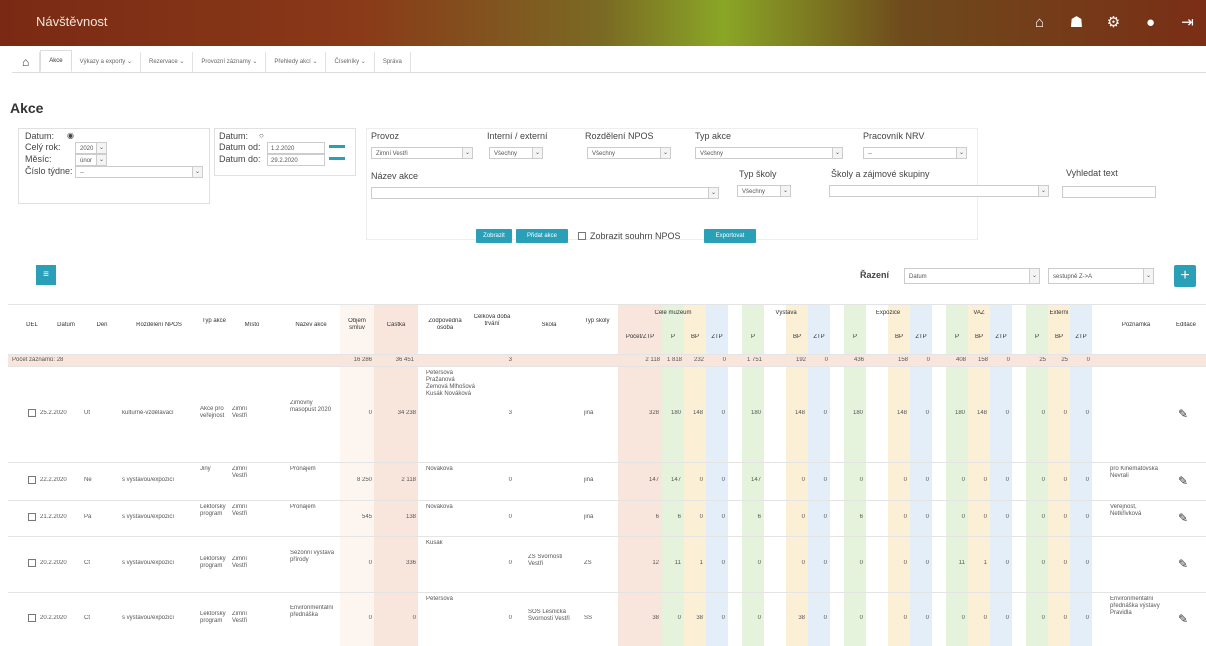  Describe the element at coordinates (1039, 23) in the screenshot. I see `home-icon: ⌂` at that location.